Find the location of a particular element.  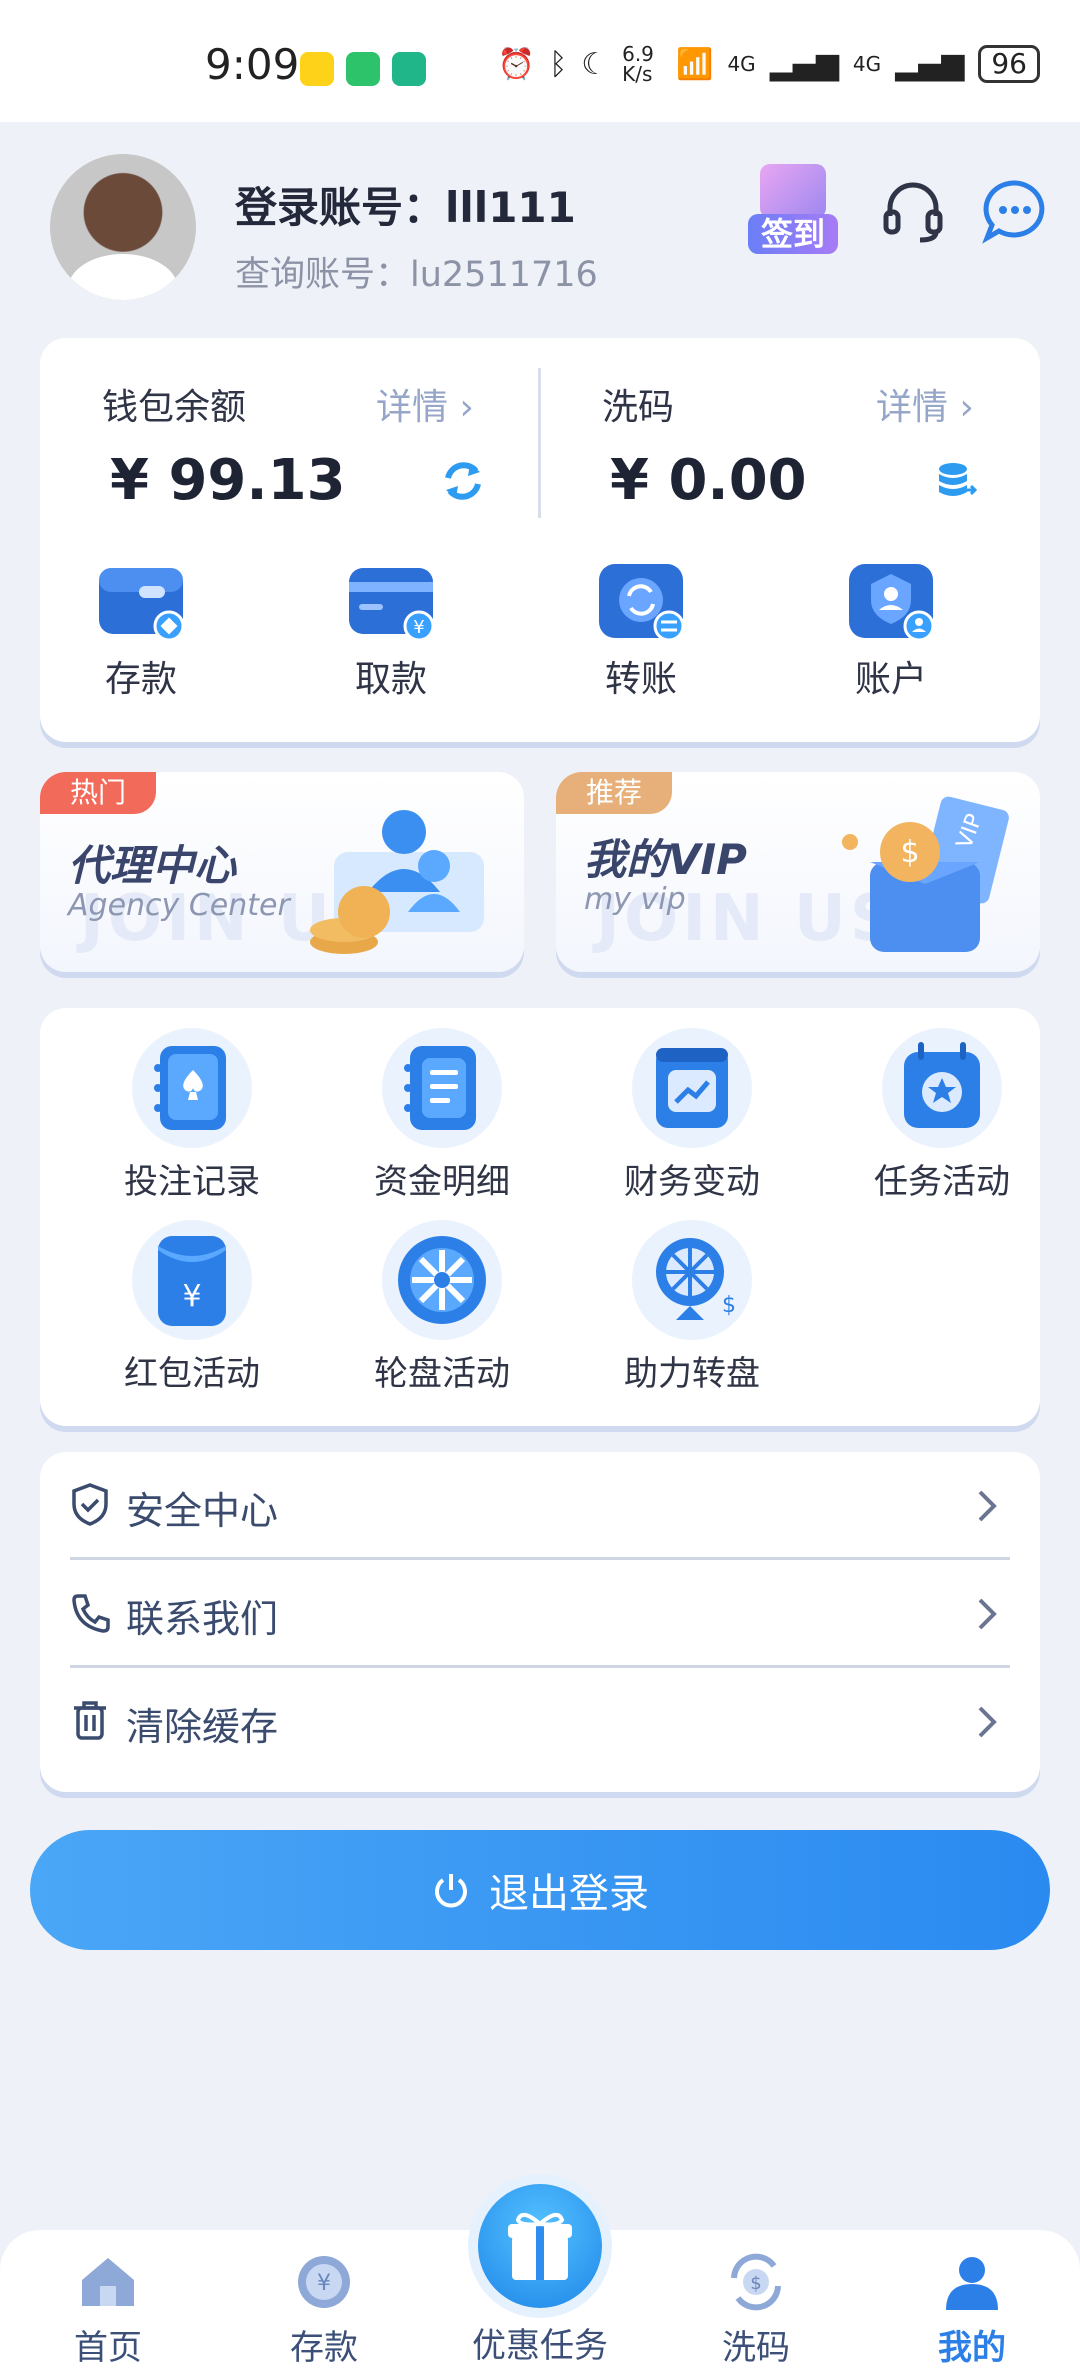

account-action: 账户 is located at coordinates (891, 631).